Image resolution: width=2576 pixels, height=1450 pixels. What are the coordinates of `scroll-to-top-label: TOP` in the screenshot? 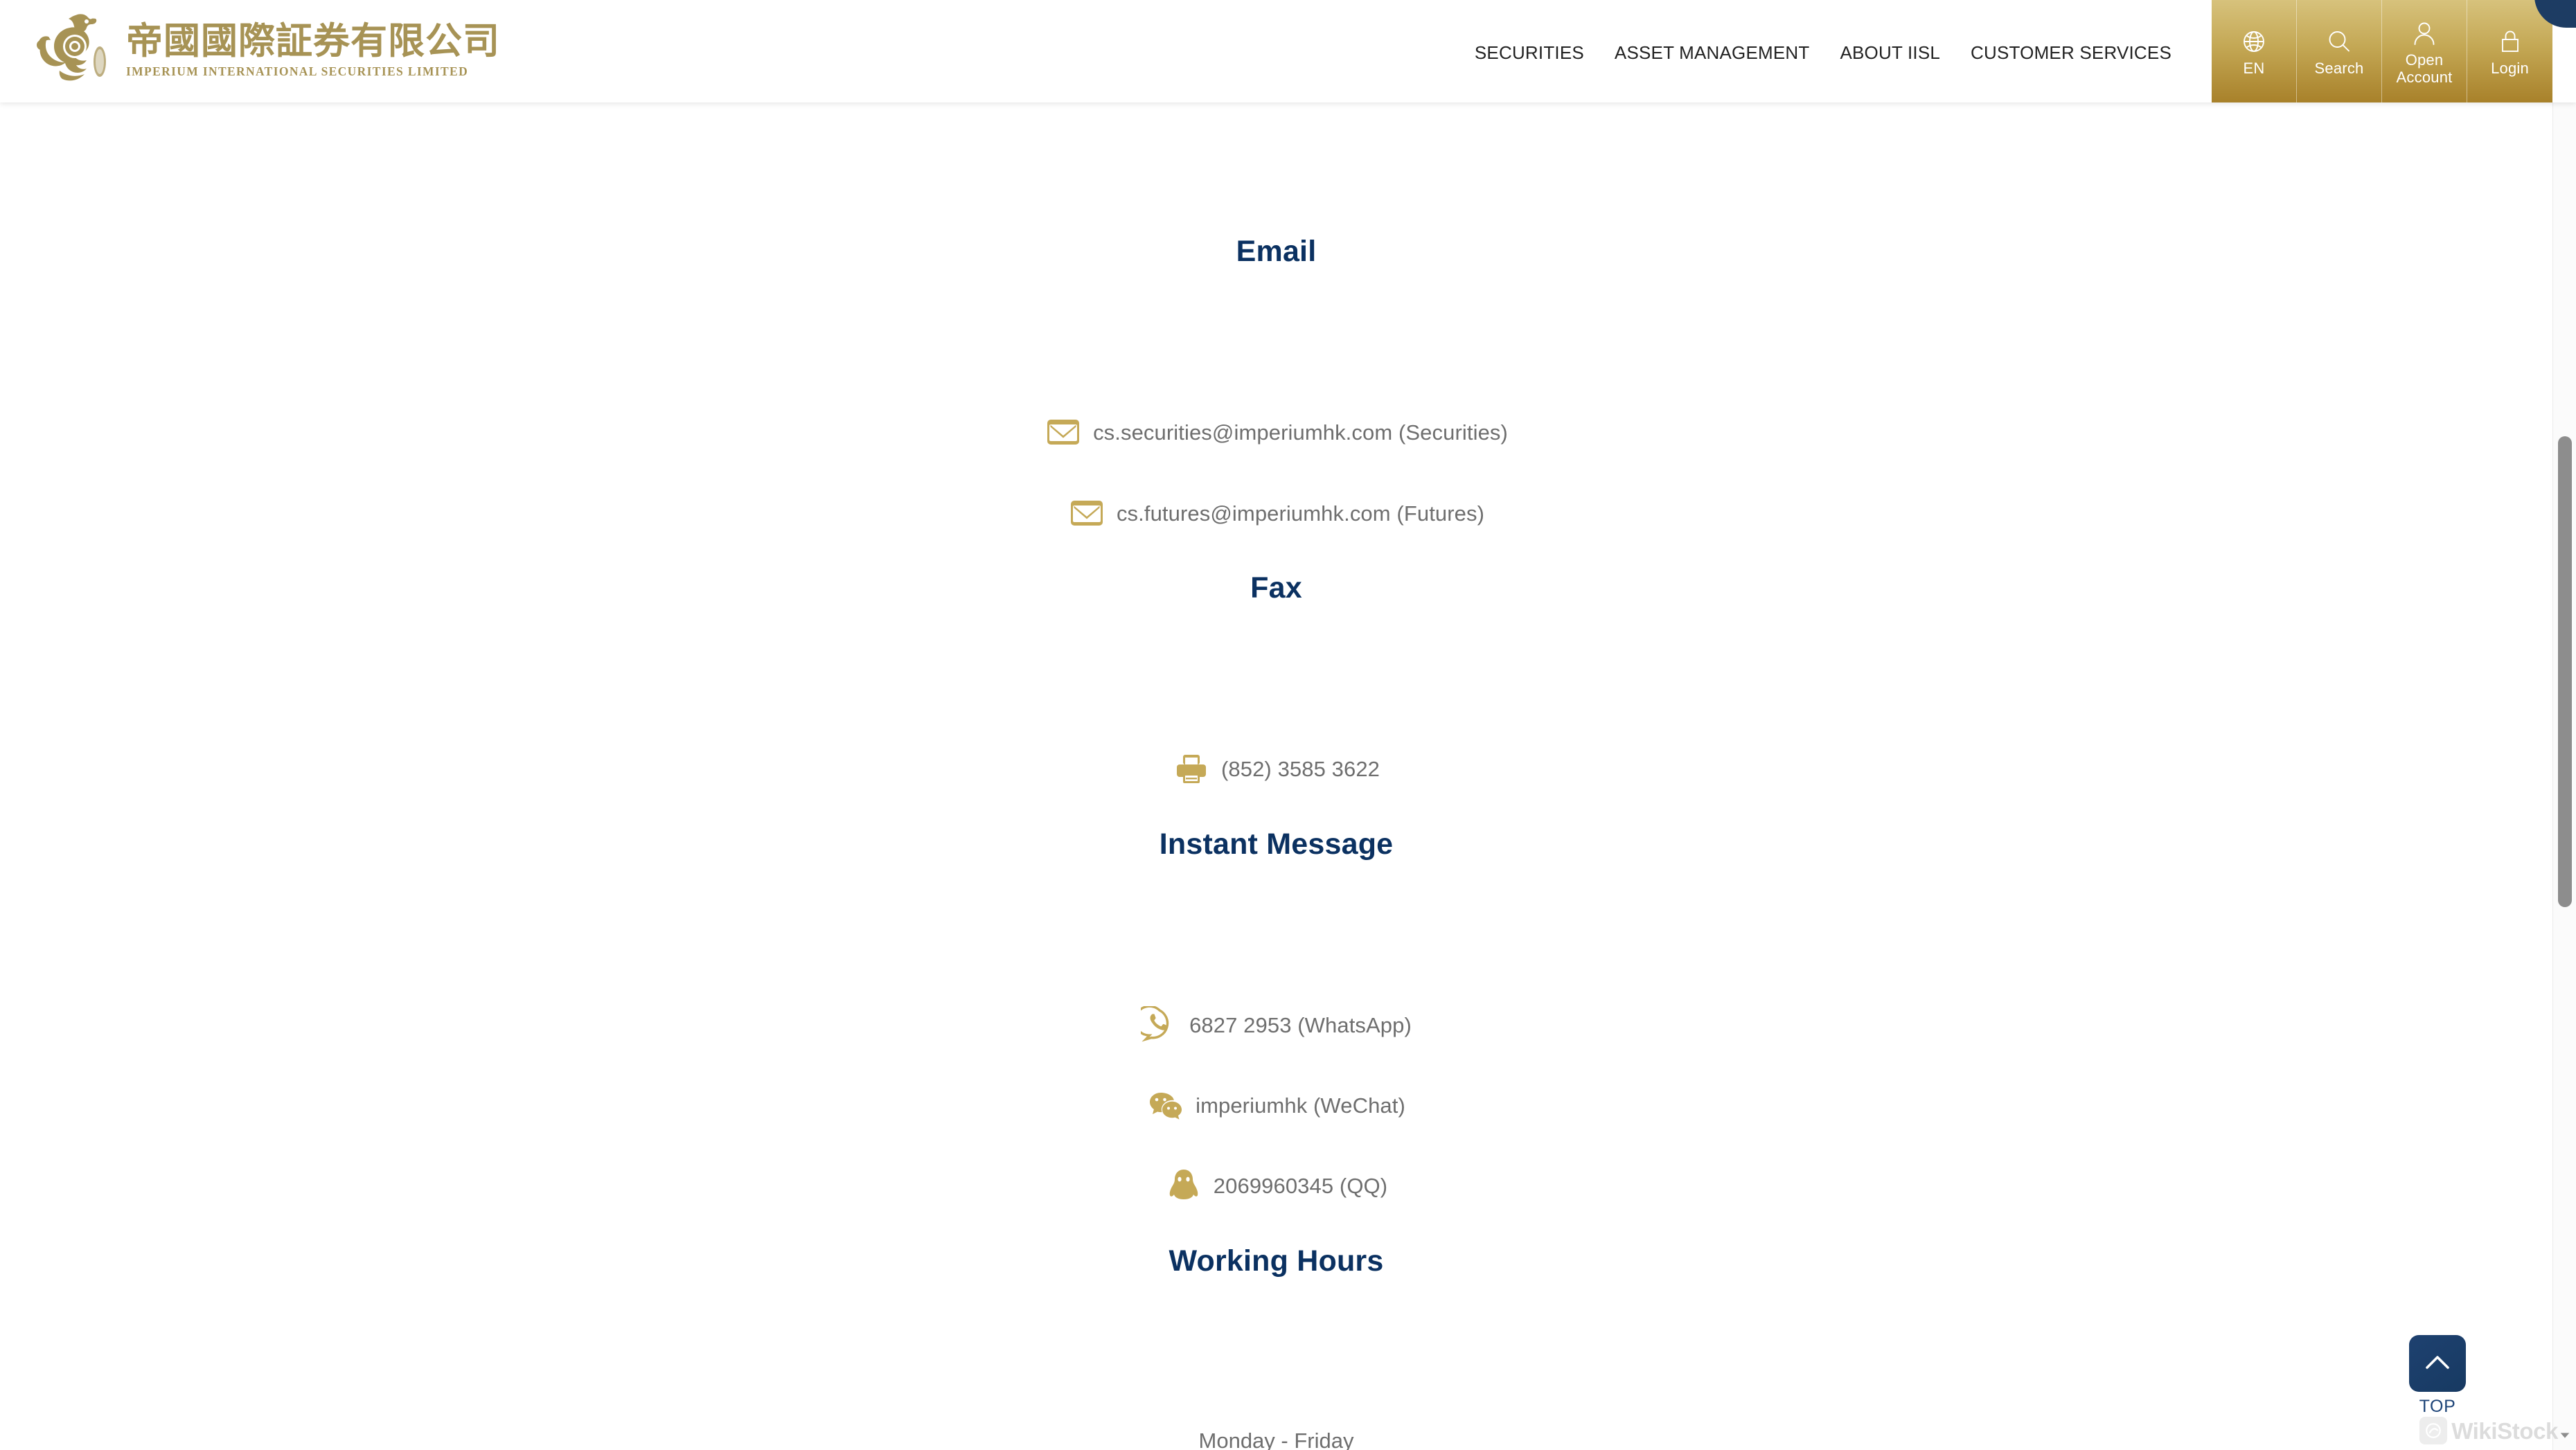 It's located at (2437, 1406).